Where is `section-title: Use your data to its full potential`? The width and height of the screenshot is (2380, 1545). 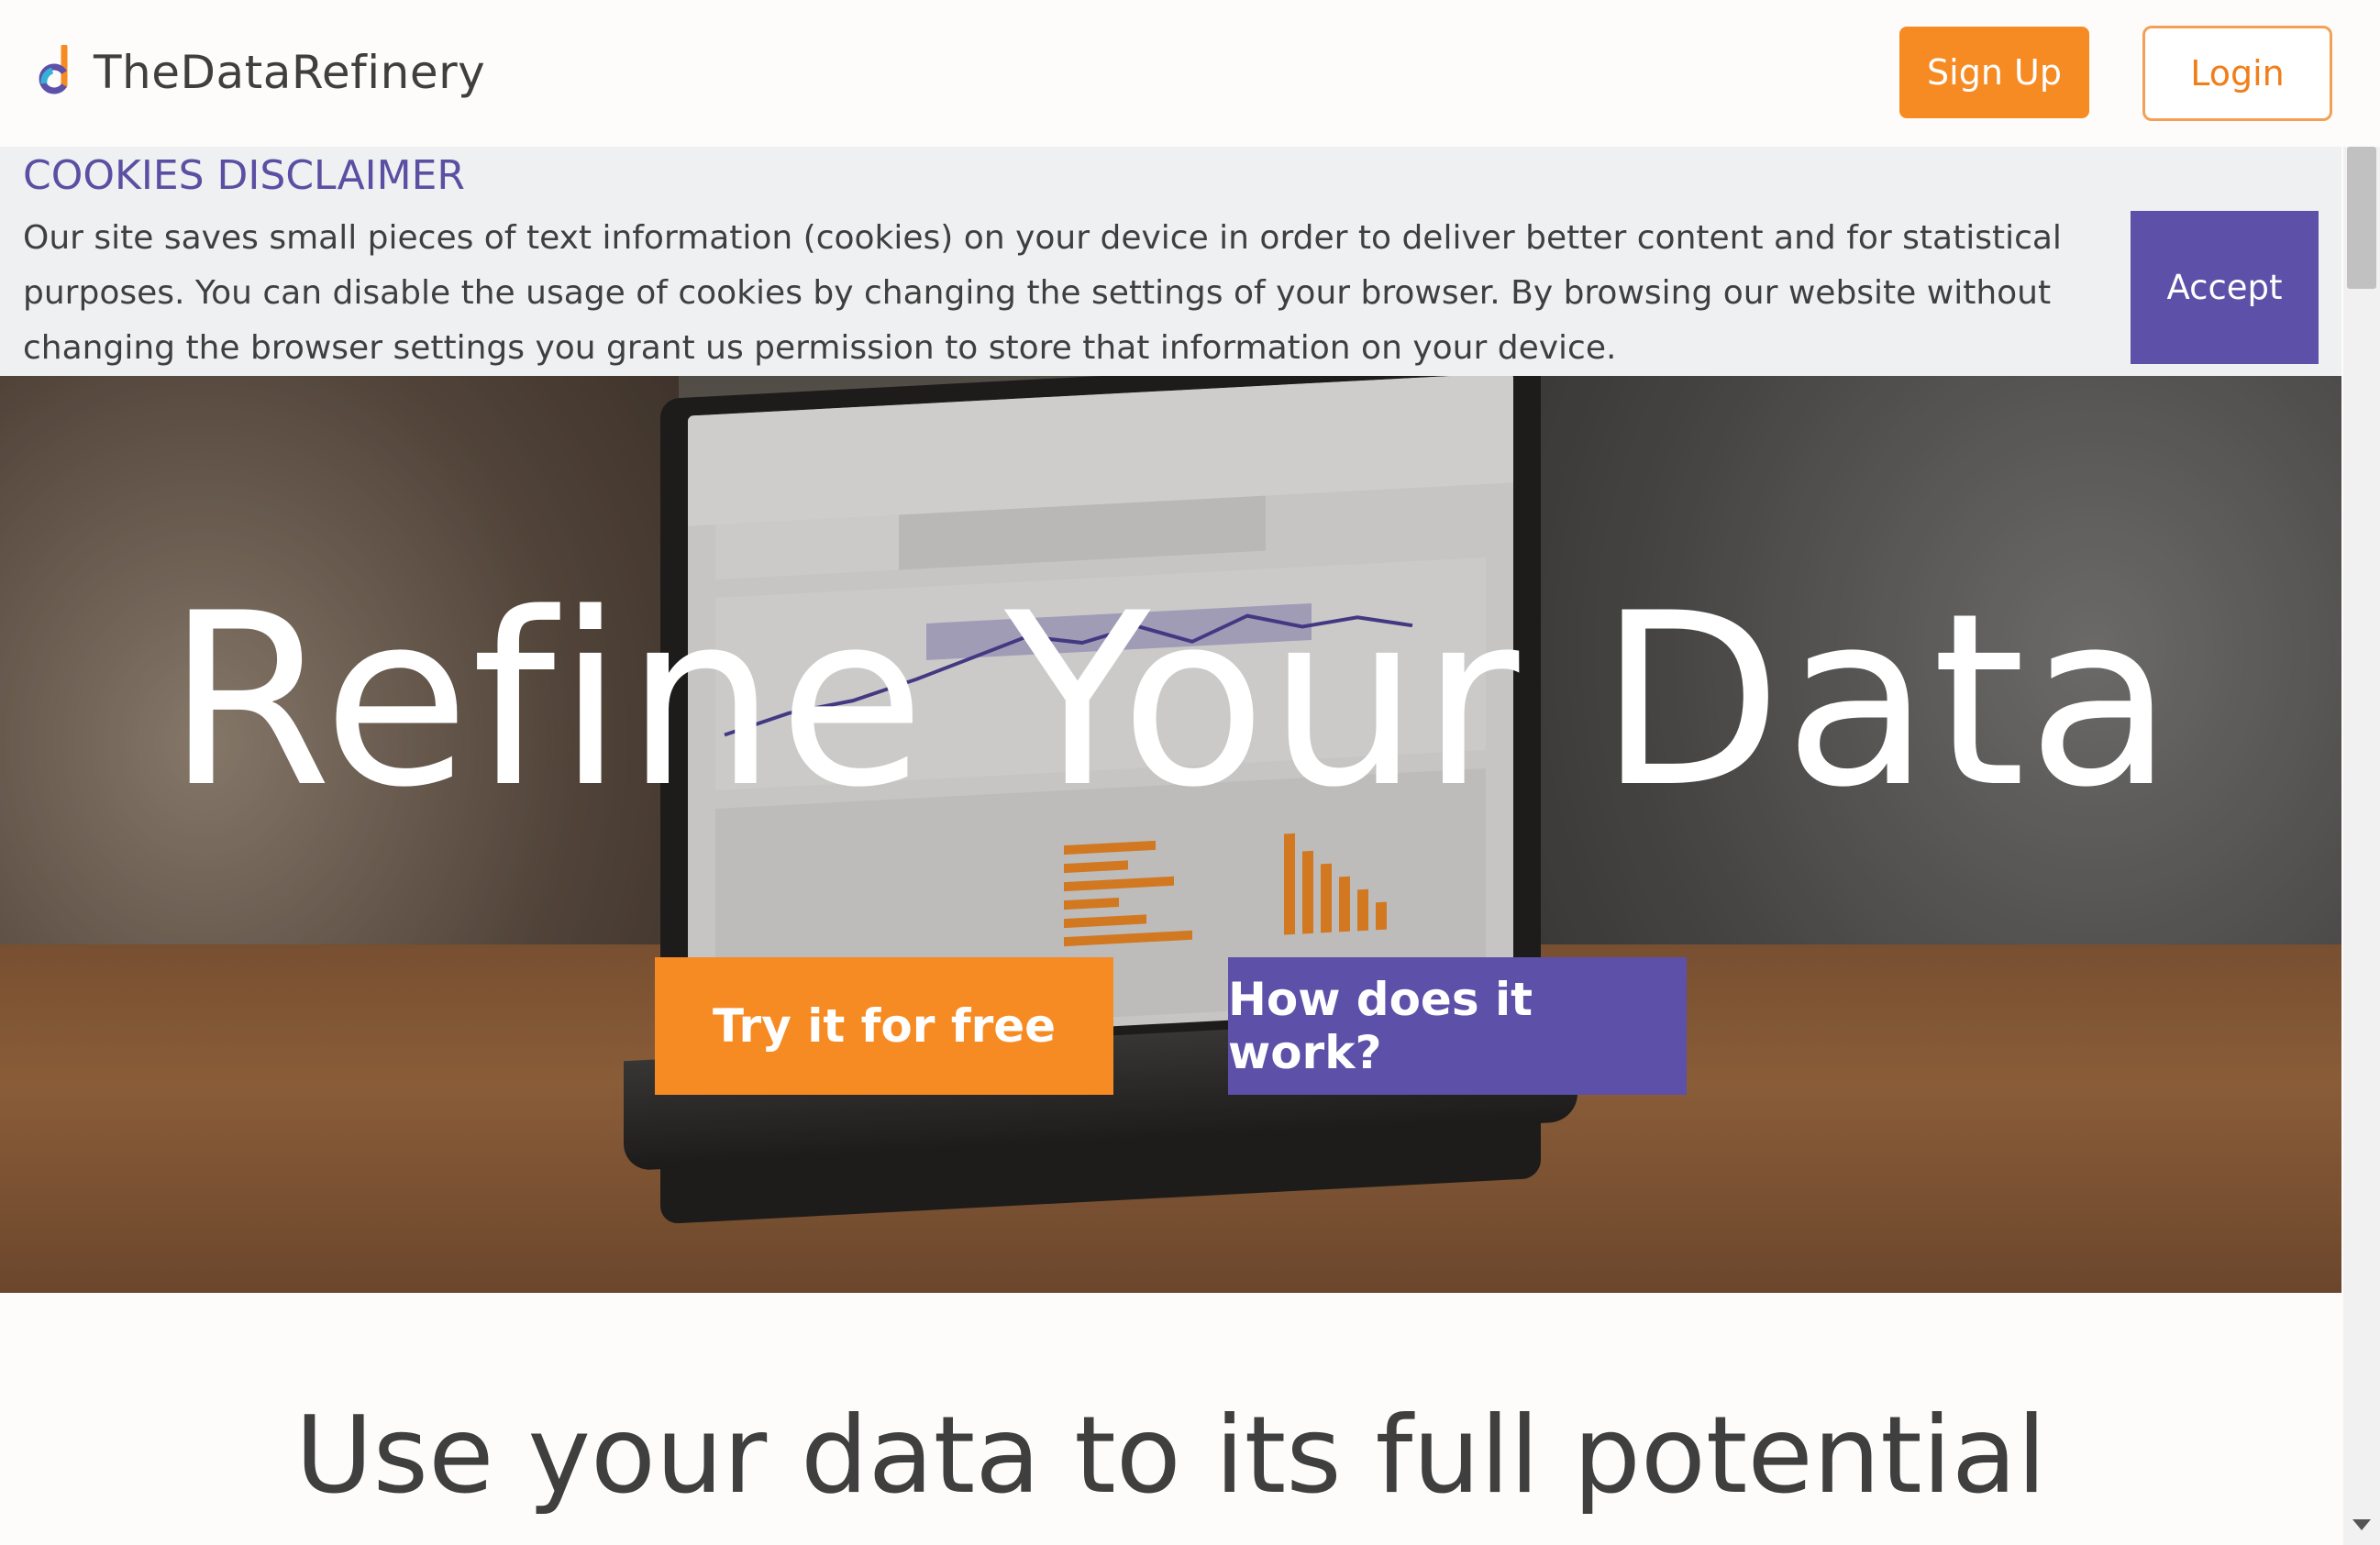
section-title: Use your data to its full potential is located at coordinates (1170, 1455).